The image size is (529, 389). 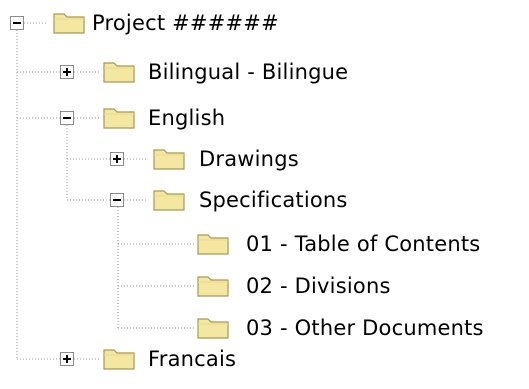 I want to click on tree-node-francais: Francais, so click(x=130, y=359).